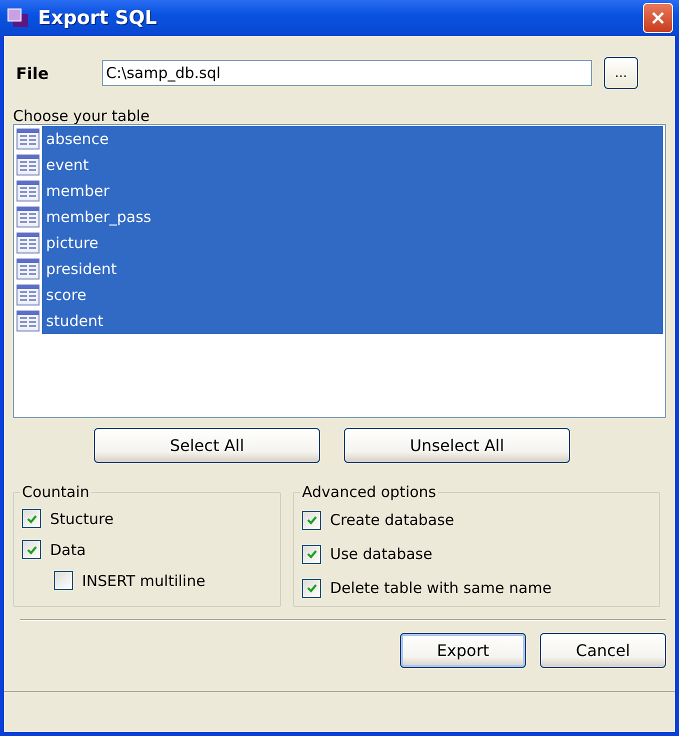 The image size is (679, 736). I want to click on group-title: Countain, so click(55, 492).